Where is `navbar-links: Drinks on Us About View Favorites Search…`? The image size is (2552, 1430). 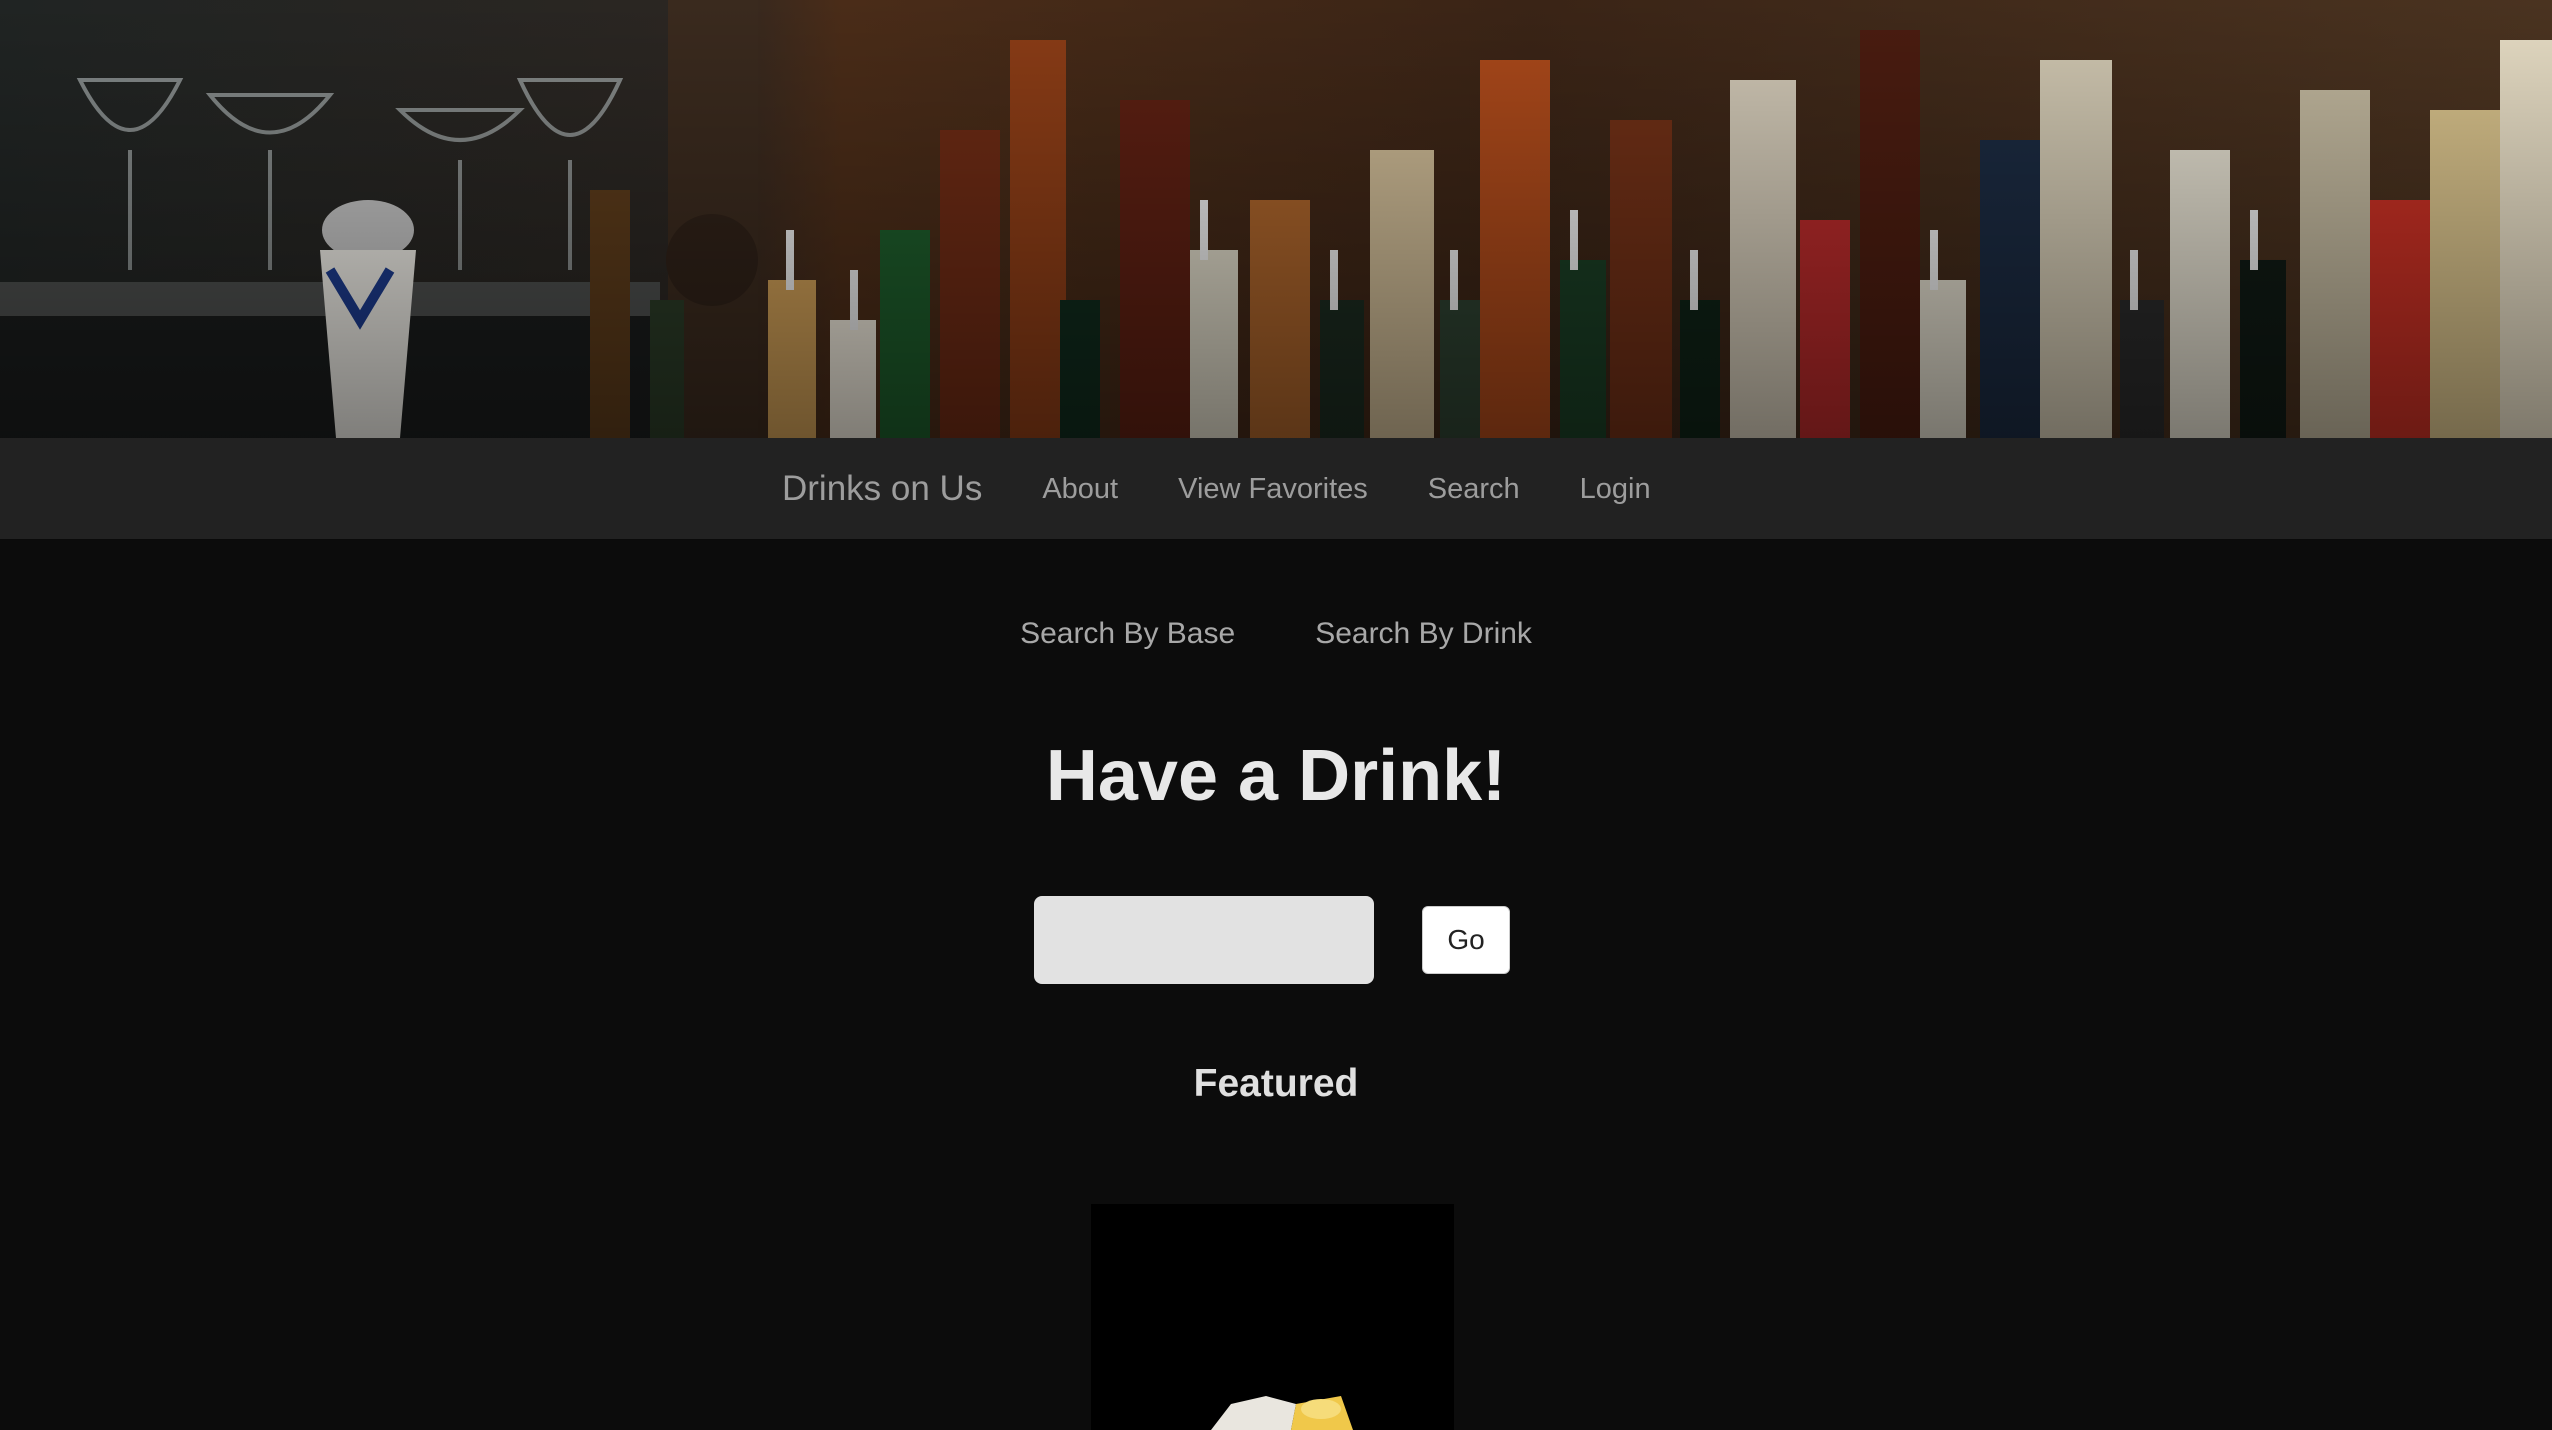
navbar-links: Drinks on Us About View Favorites Search… is located at coordinates (1246, 489).